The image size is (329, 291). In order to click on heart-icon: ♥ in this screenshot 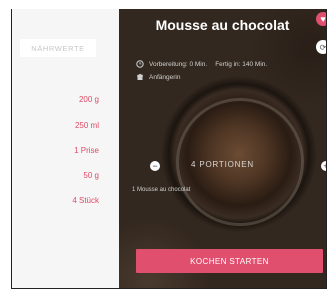, I will do `click(323, 19)`.